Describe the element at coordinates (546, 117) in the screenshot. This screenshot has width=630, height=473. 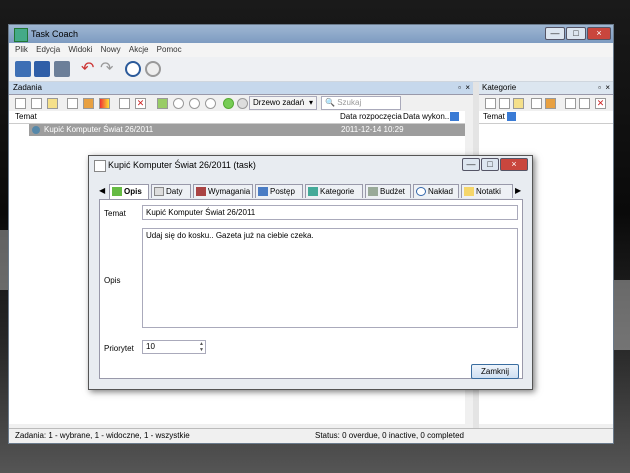
I see `categories-column-header: Temat` at that location.